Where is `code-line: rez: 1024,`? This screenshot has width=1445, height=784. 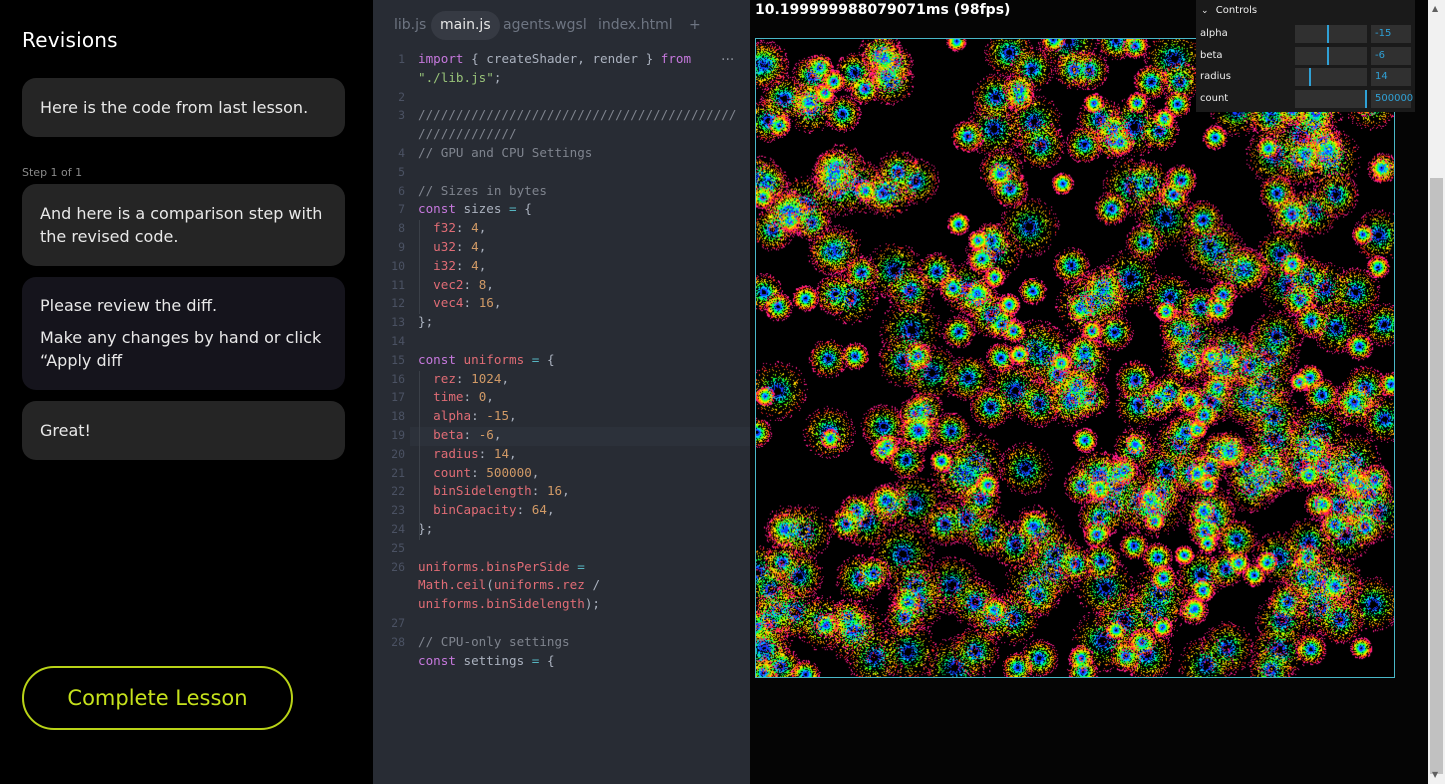 code-line: rez: 1024, is located at coordinates (471, 378).